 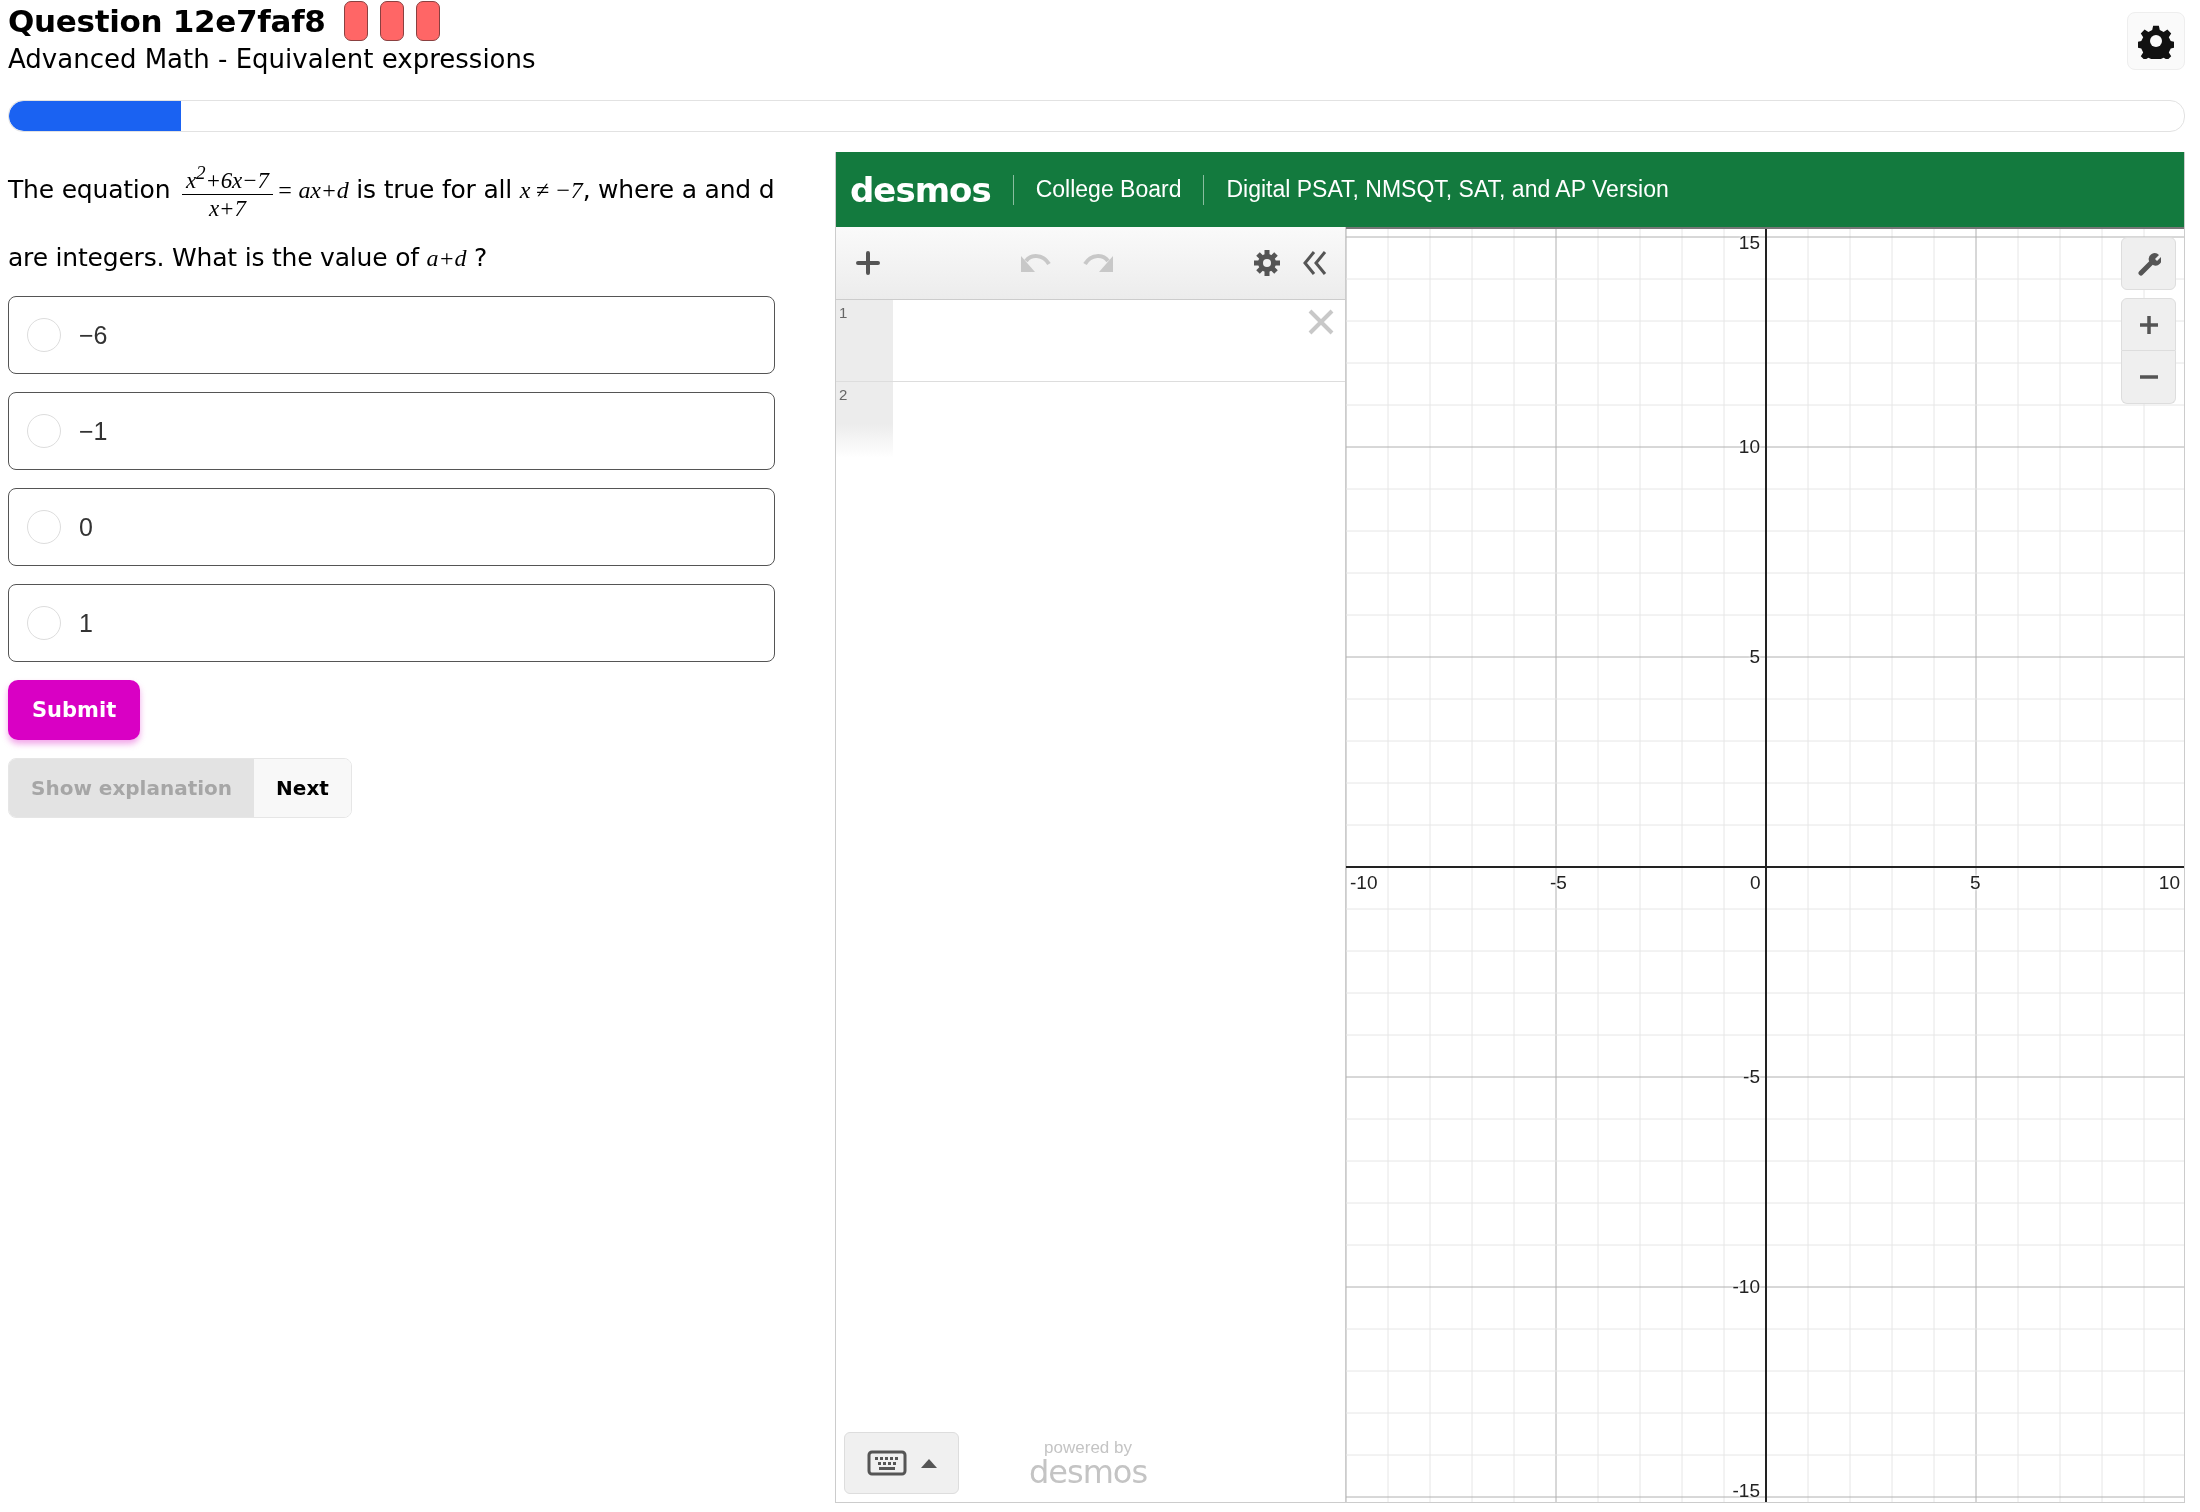 What do you see at coordinates (391, 335) in the screenshot?
I see `answer-choice: −6` at bounding box center [391, 335].